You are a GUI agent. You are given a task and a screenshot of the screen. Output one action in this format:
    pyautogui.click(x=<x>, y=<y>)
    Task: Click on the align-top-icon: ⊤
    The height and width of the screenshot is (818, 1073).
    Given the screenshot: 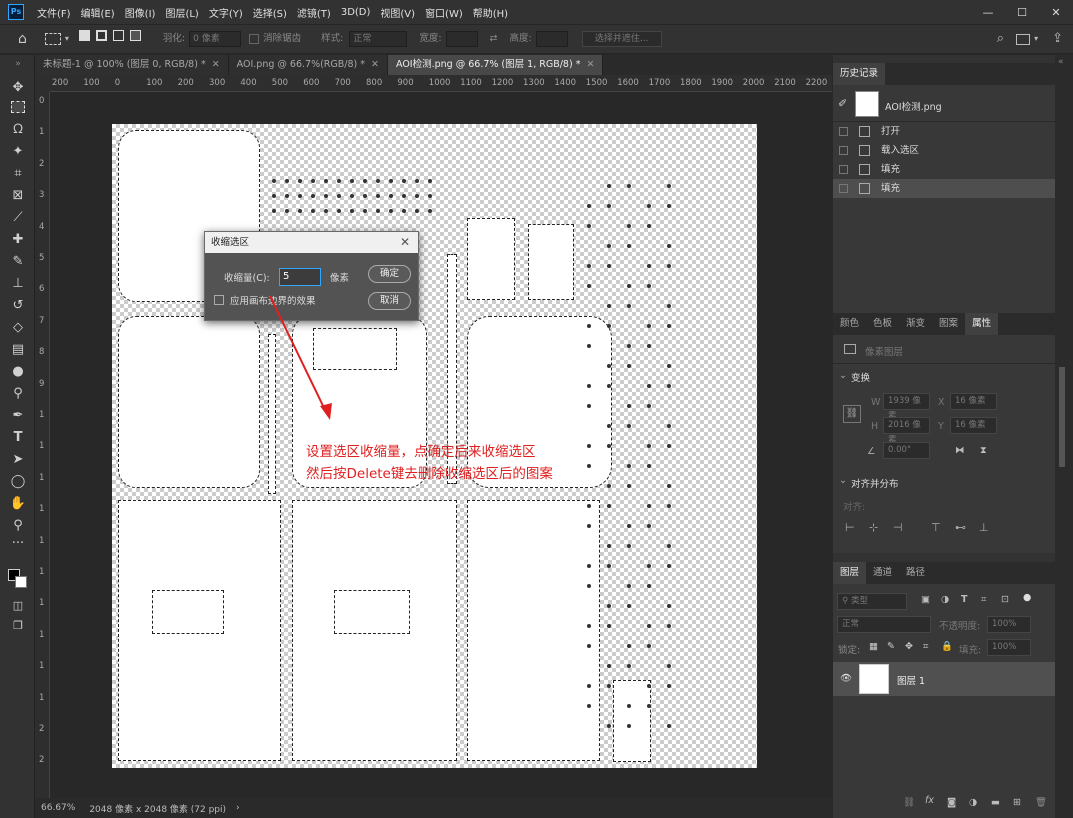 What is the action you would take?
    pyautogui.click(x=936, y=527)
    